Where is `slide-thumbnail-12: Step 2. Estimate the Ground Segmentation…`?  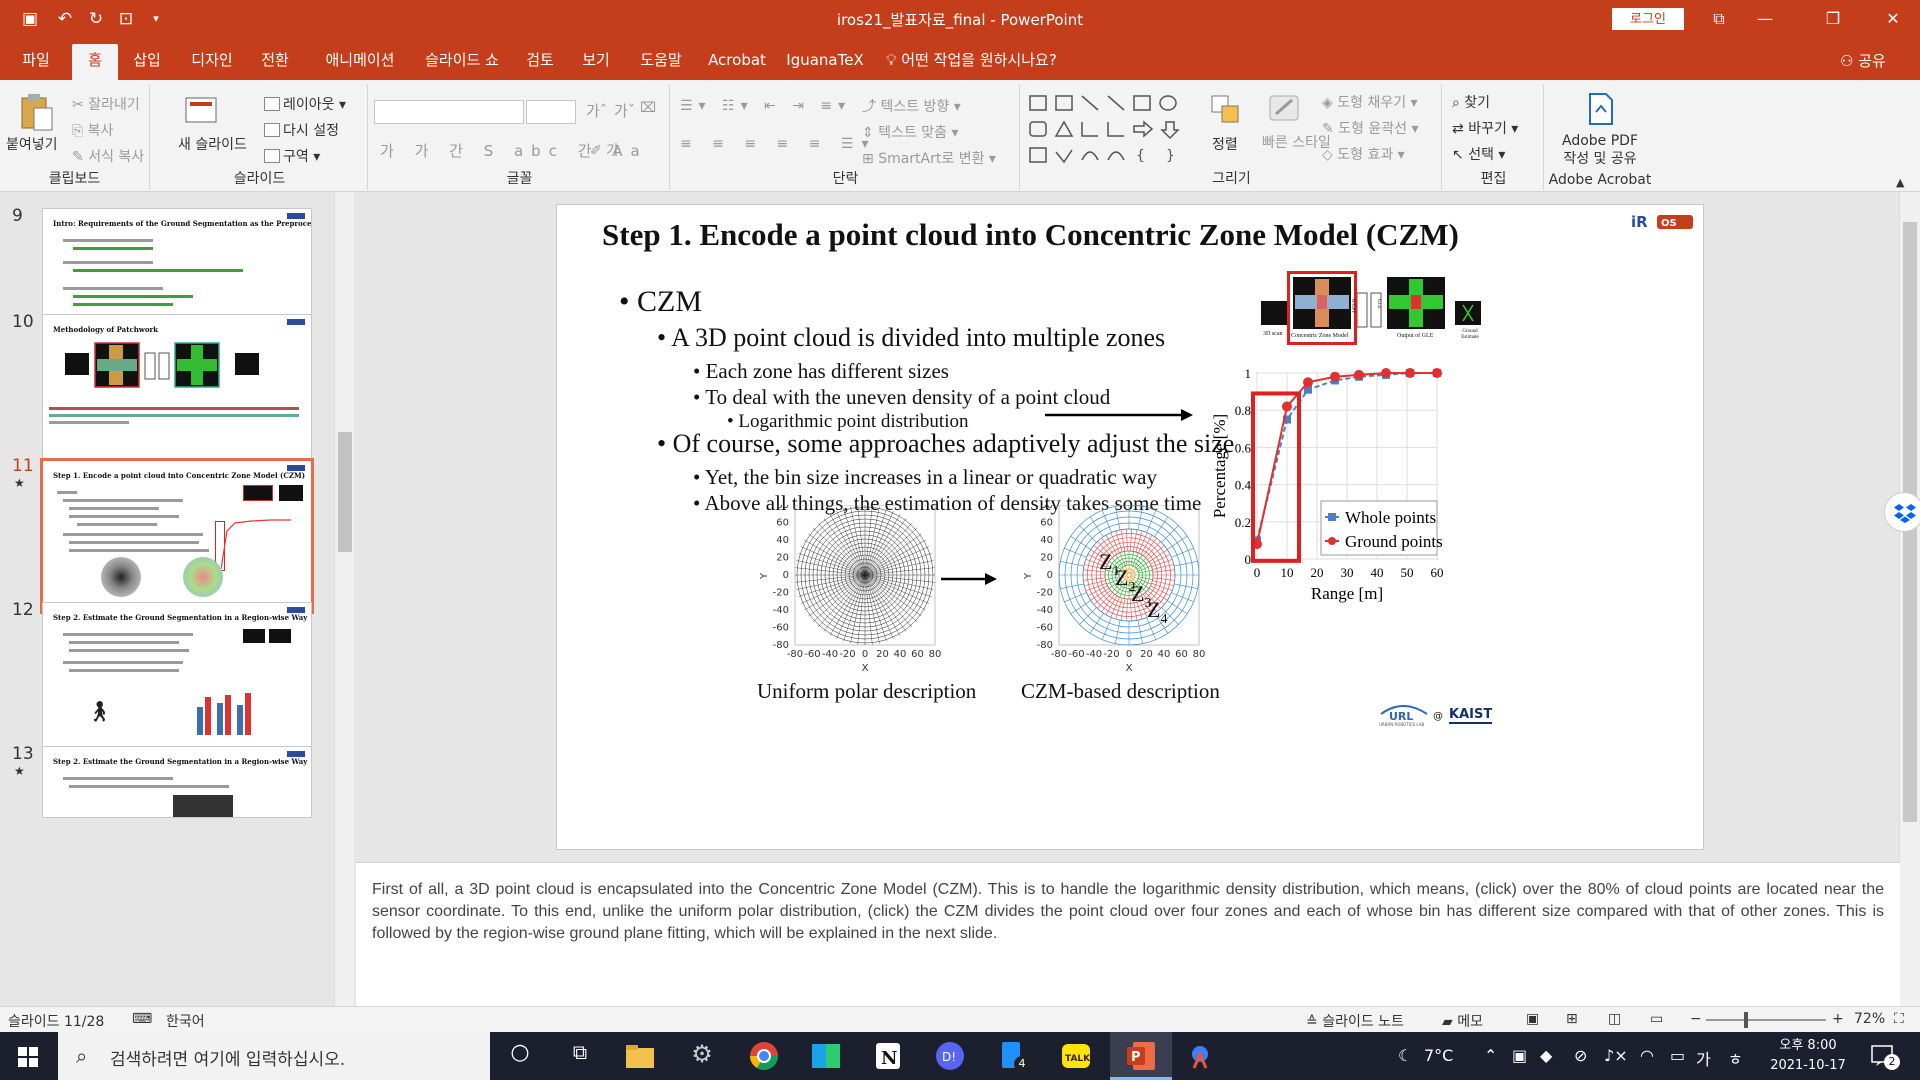
slide-thumbnail-12: Step 2. Estimate the Ground Segmentation… is located at coordinates (177, 678).